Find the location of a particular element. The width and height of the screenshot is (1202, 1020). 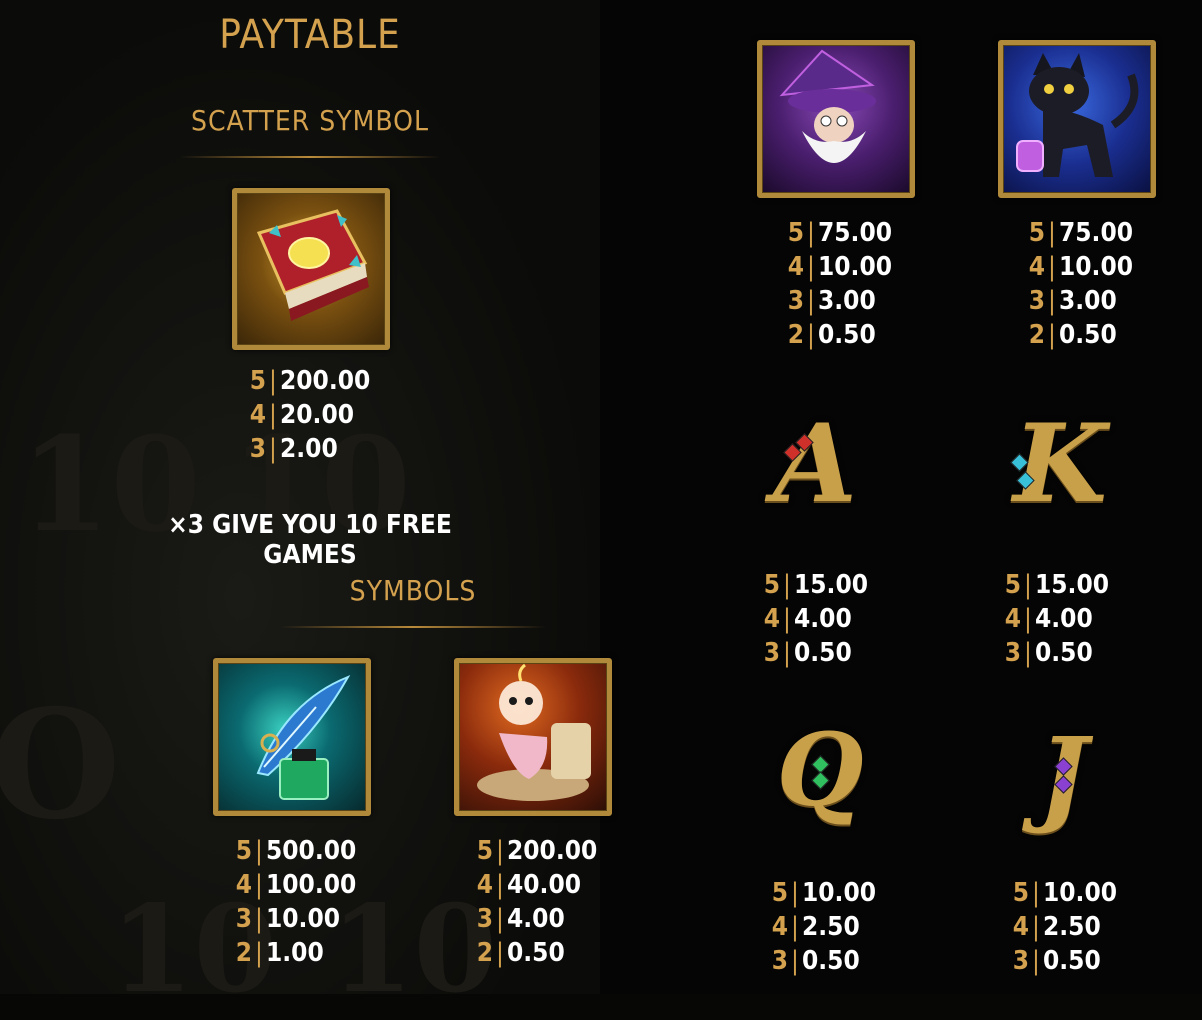

ace-pays: 5 | 15.00 4 | 4.00 3 | 0.50 is located at coordinates (815, 619).